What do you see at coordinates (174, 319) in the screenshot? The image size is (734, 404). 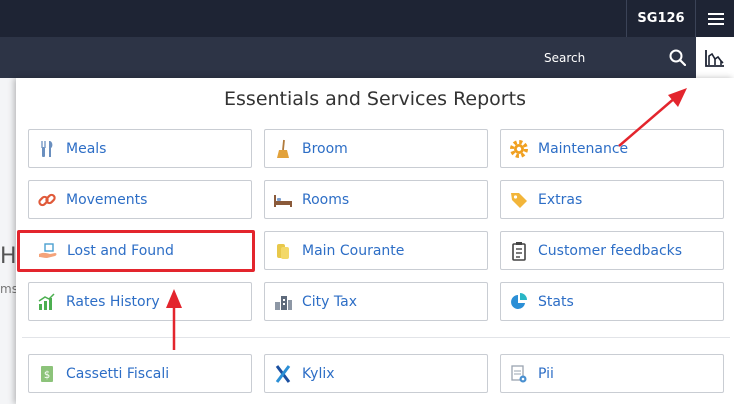 I see `arrow-to-lost-and-found` at bounding box center [174, 319].